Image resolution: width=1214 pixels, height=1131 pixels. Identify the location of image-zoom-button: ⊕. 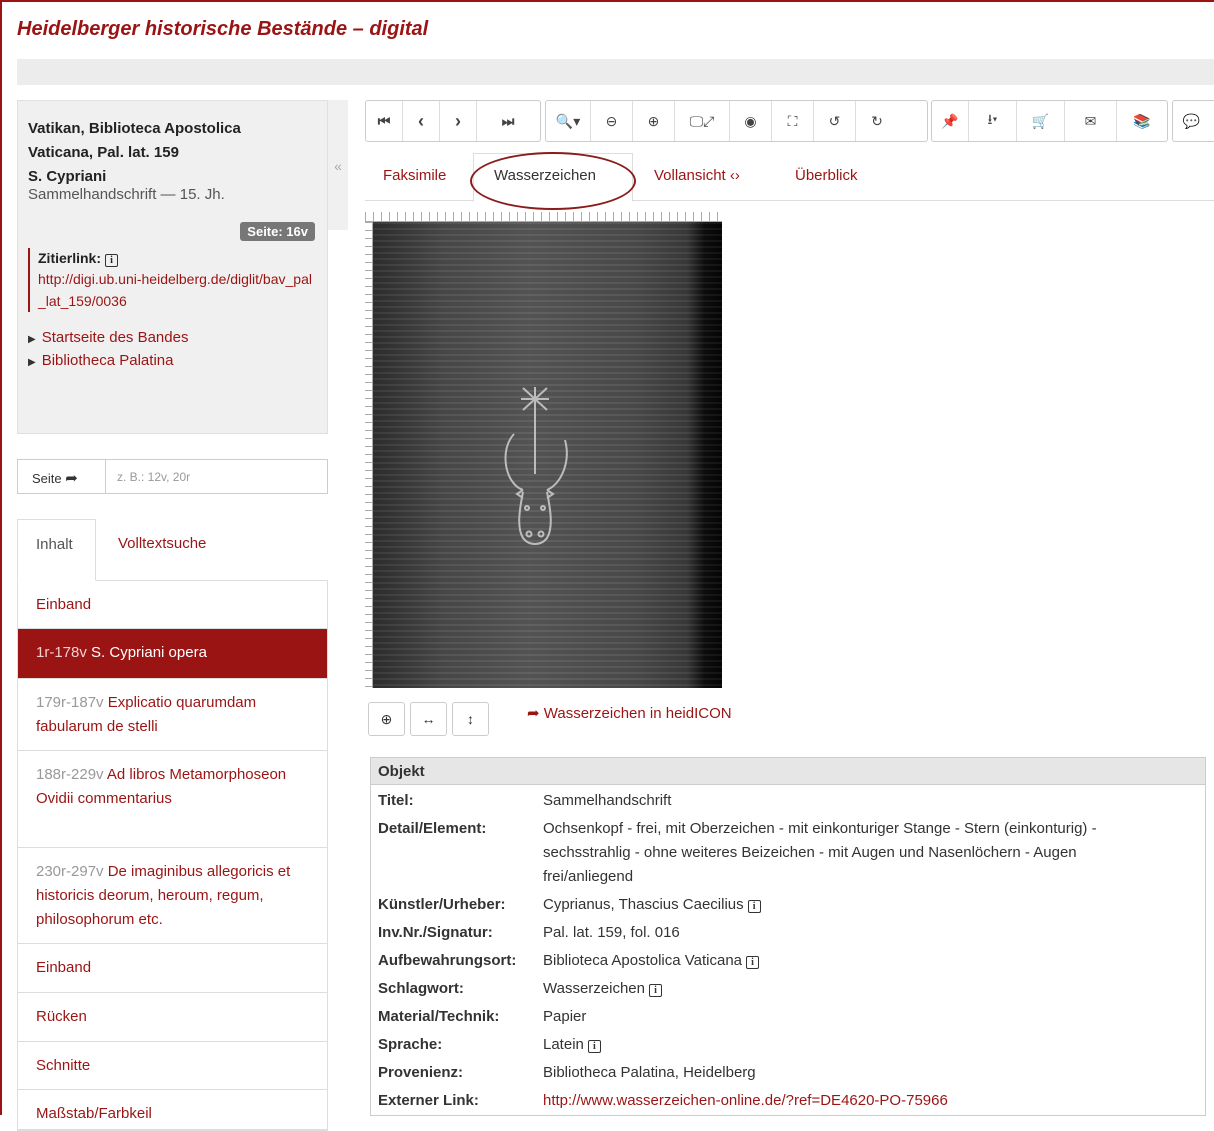
(386, 719).